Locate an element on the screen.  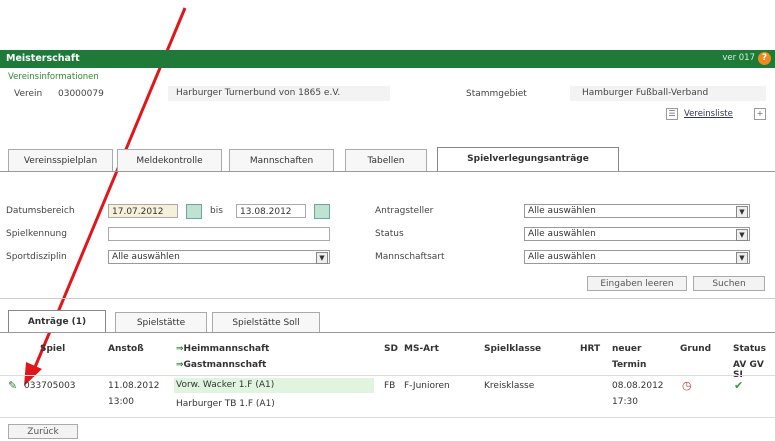
sportdisziplin-value: Alle auswählen is located at coordinates (146, 257).